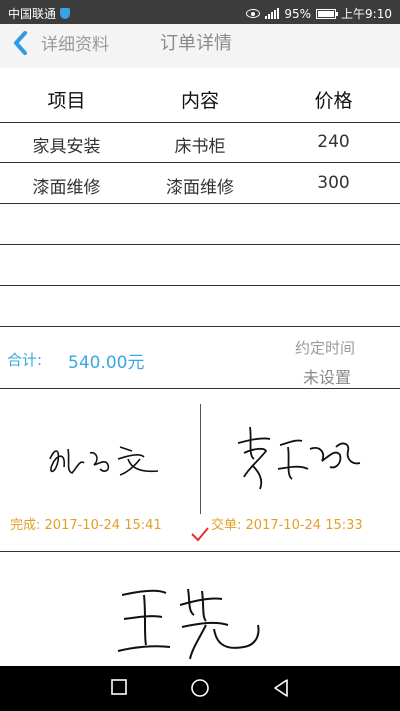 This screenshot has width=400, height=711. What do you see at coordinates (188, 624) in the screenshot?
I see `signature-final` at bounding box center [188, 624].